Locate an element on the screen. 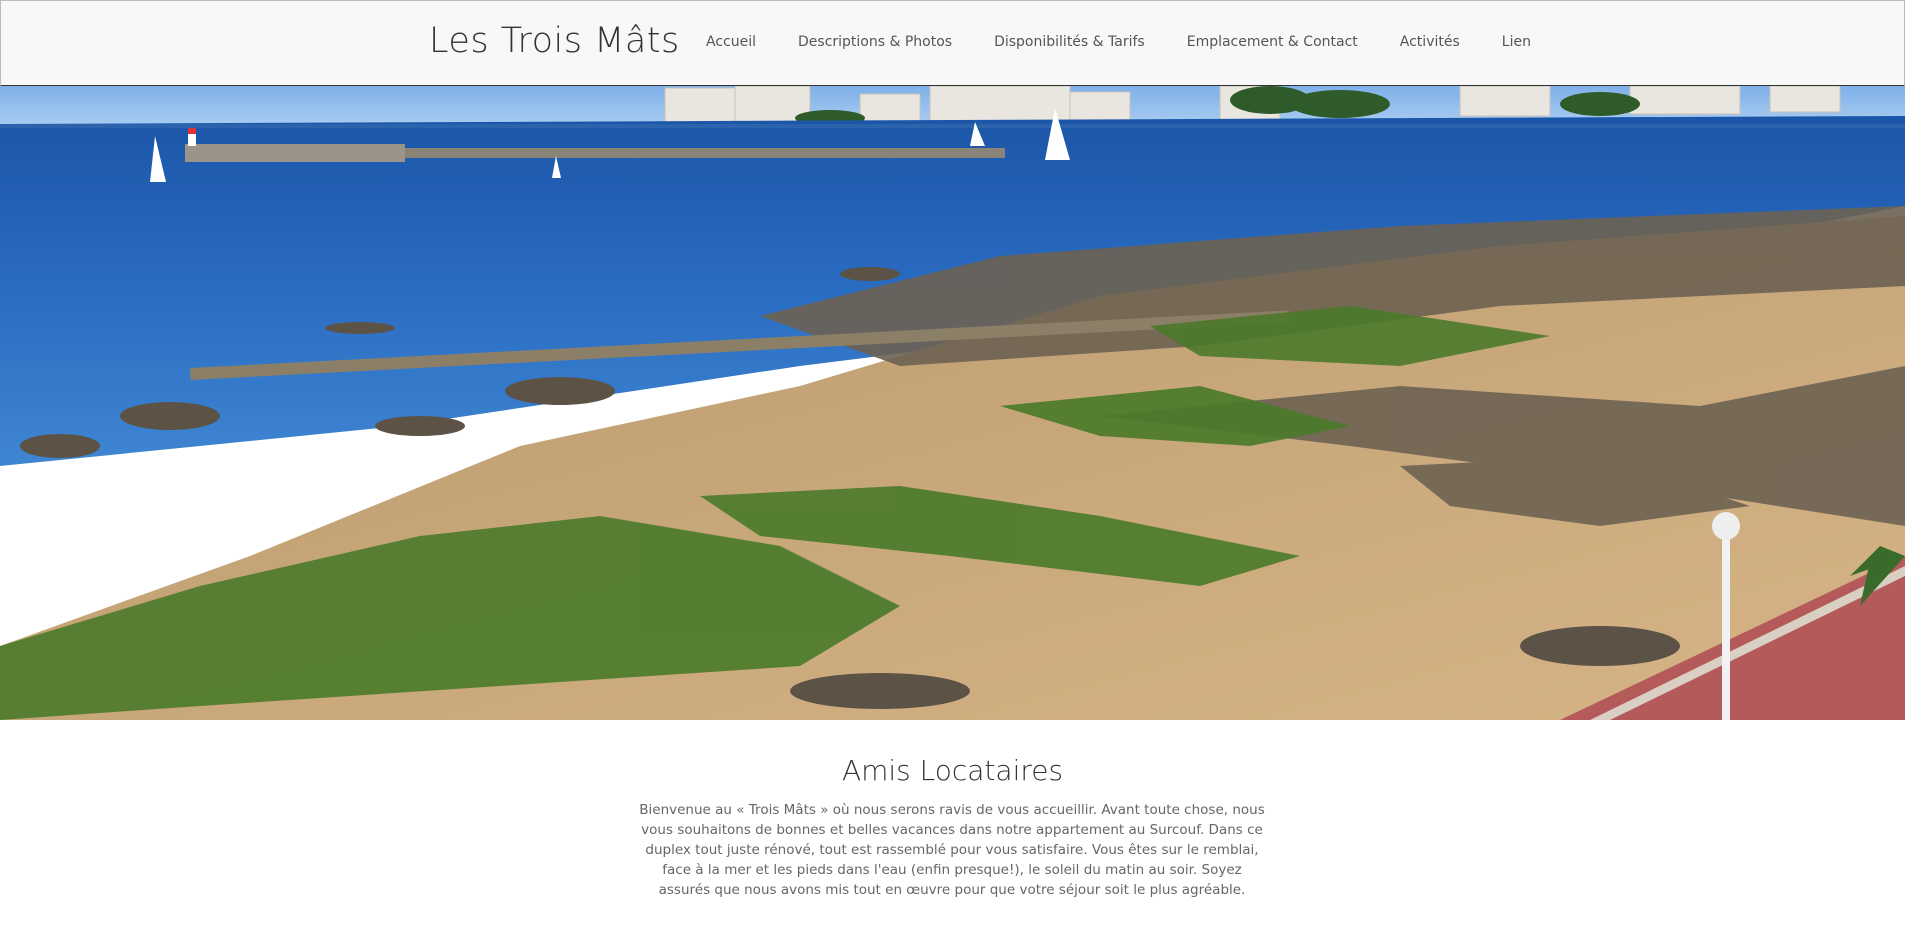 This screenshot has height=942, width=1905. nav-emplacement-contact: Emplacement & Contact is located at coordinates (1272, 42).